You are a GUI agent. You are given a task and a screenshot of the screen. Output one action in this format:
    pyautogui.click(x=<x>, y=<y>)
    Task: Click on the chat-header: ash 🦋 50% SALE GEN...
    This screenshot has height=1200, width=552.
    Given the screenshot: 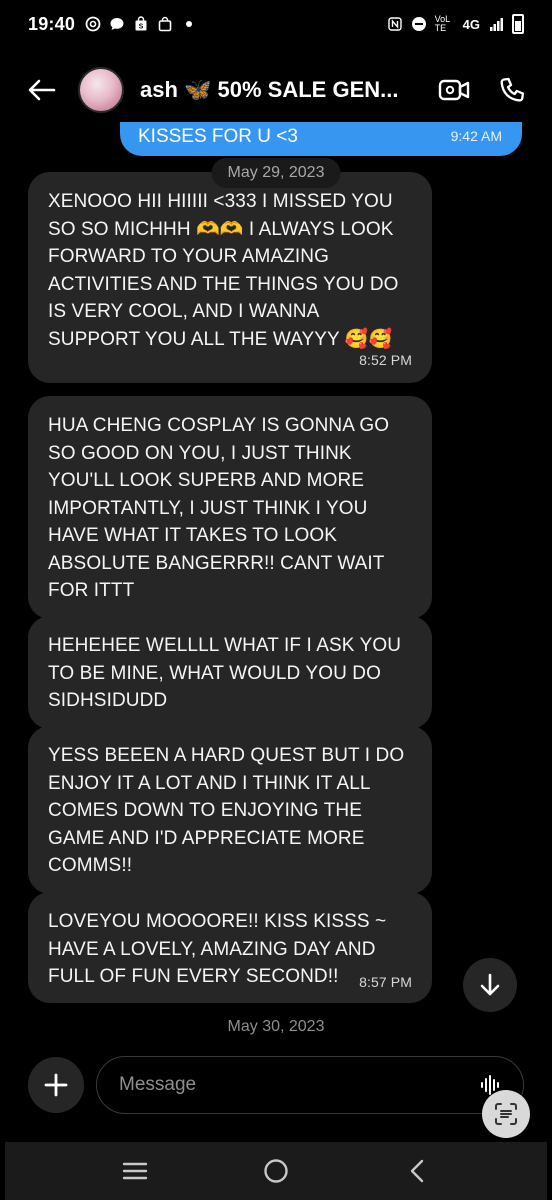 What is the action you would take?
    pyautogui.click(x=276, y=90)
    